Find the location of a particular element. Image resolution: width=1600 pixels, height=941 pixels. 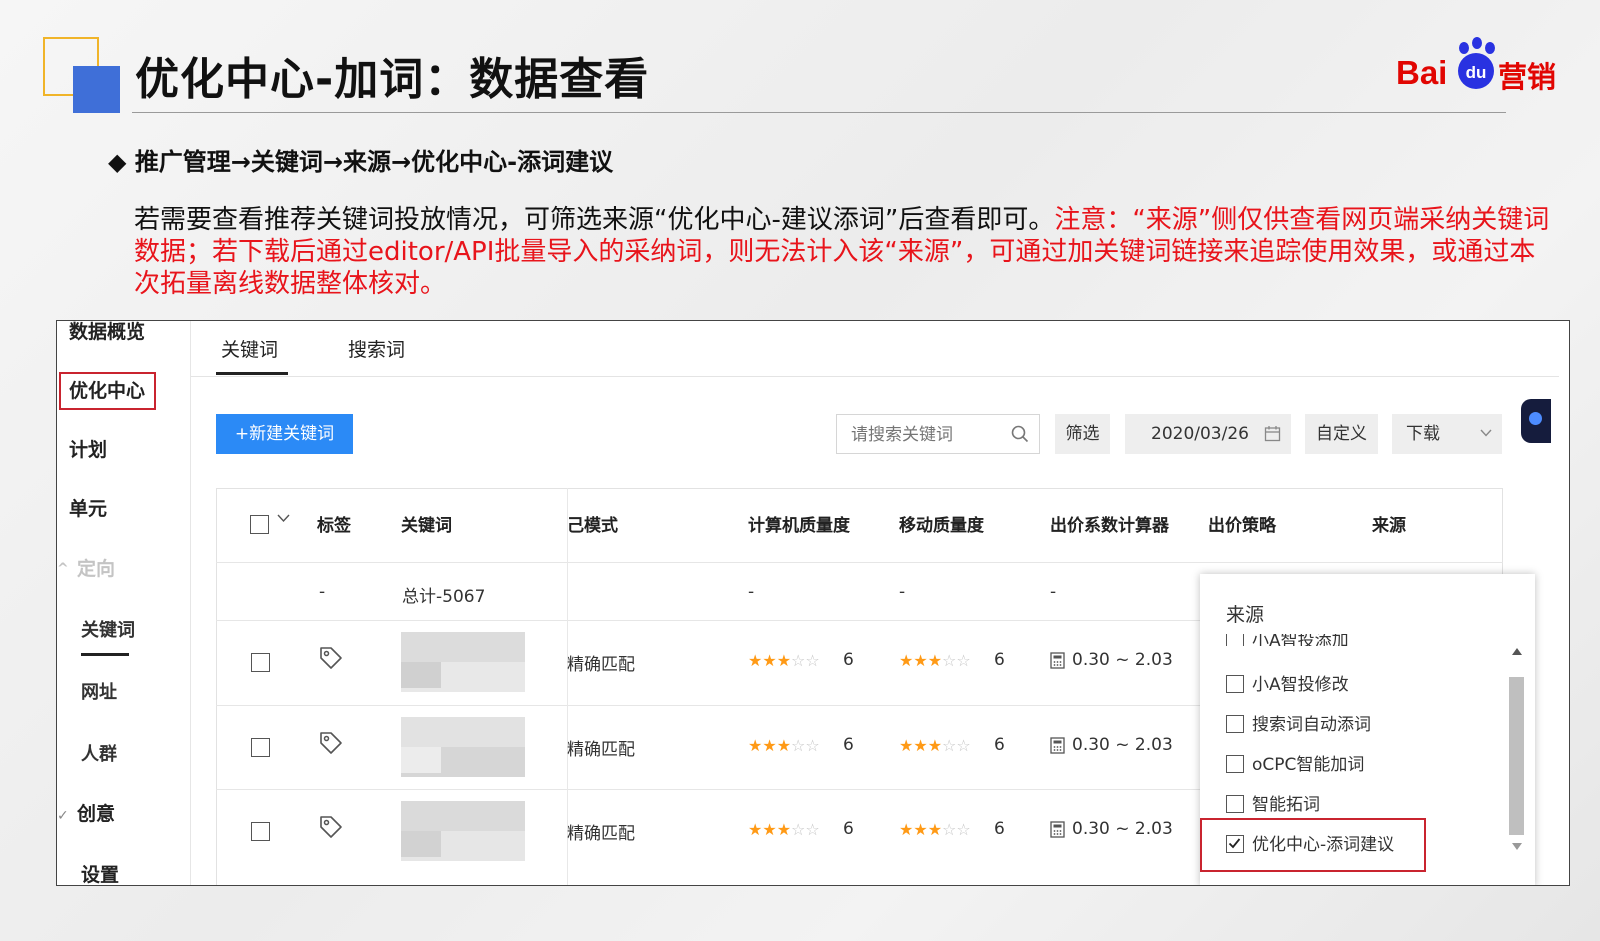

sidebar-keyword-underline is located at coordinates (105, 654).